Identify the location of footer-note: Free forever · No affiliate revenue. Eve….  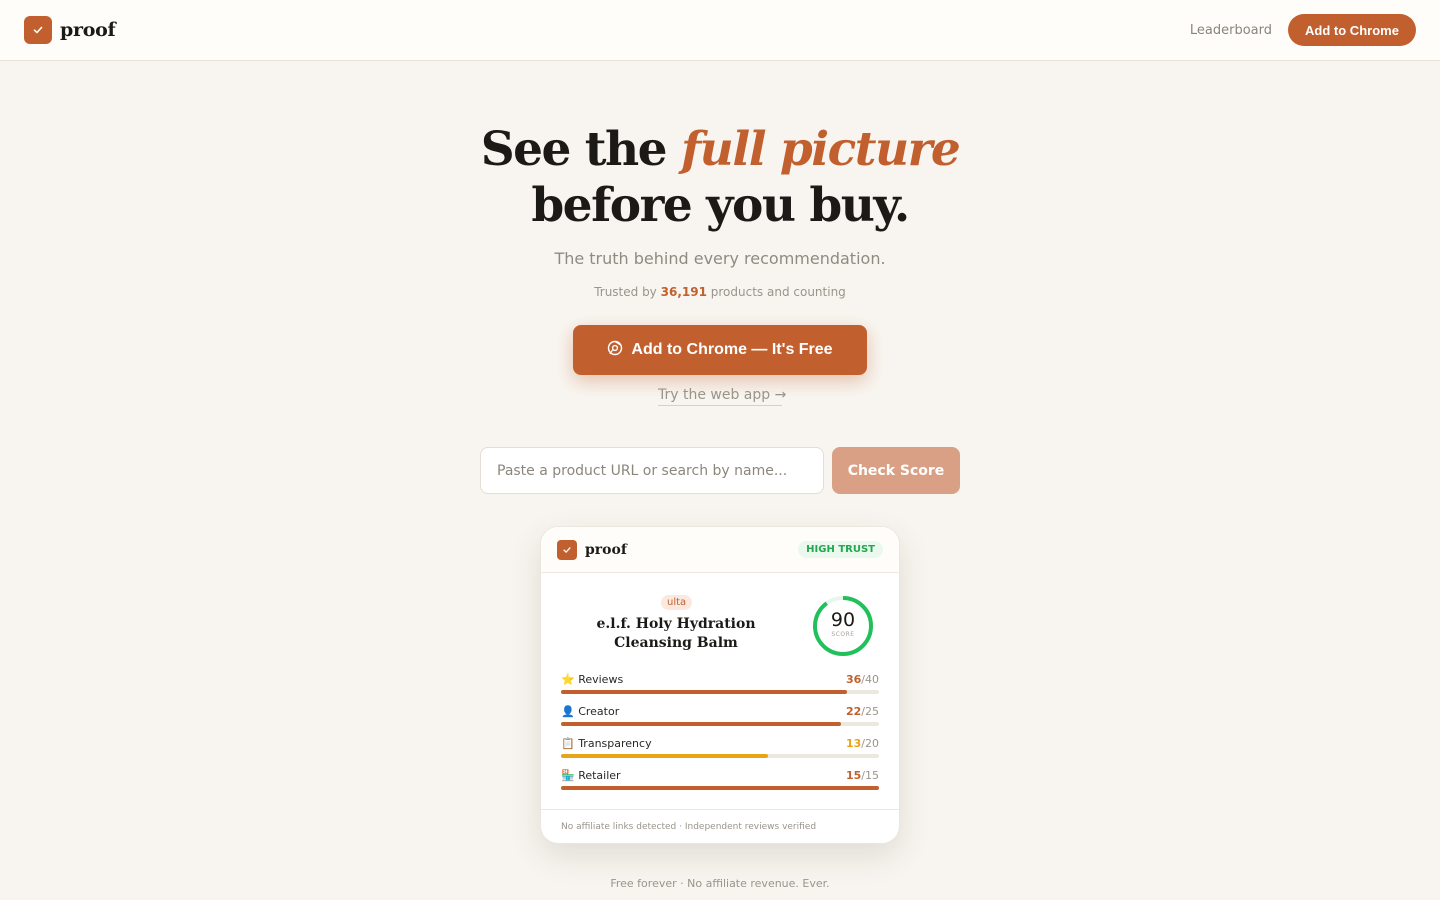
(720, 883).